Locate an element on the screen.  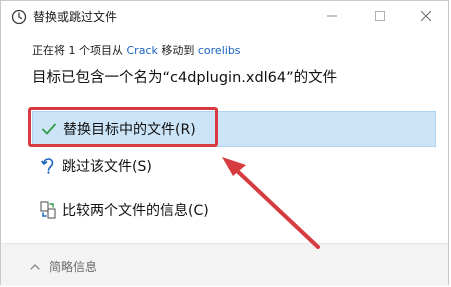
destination-folder-link: corelibs is located at coordinates (219, 50).